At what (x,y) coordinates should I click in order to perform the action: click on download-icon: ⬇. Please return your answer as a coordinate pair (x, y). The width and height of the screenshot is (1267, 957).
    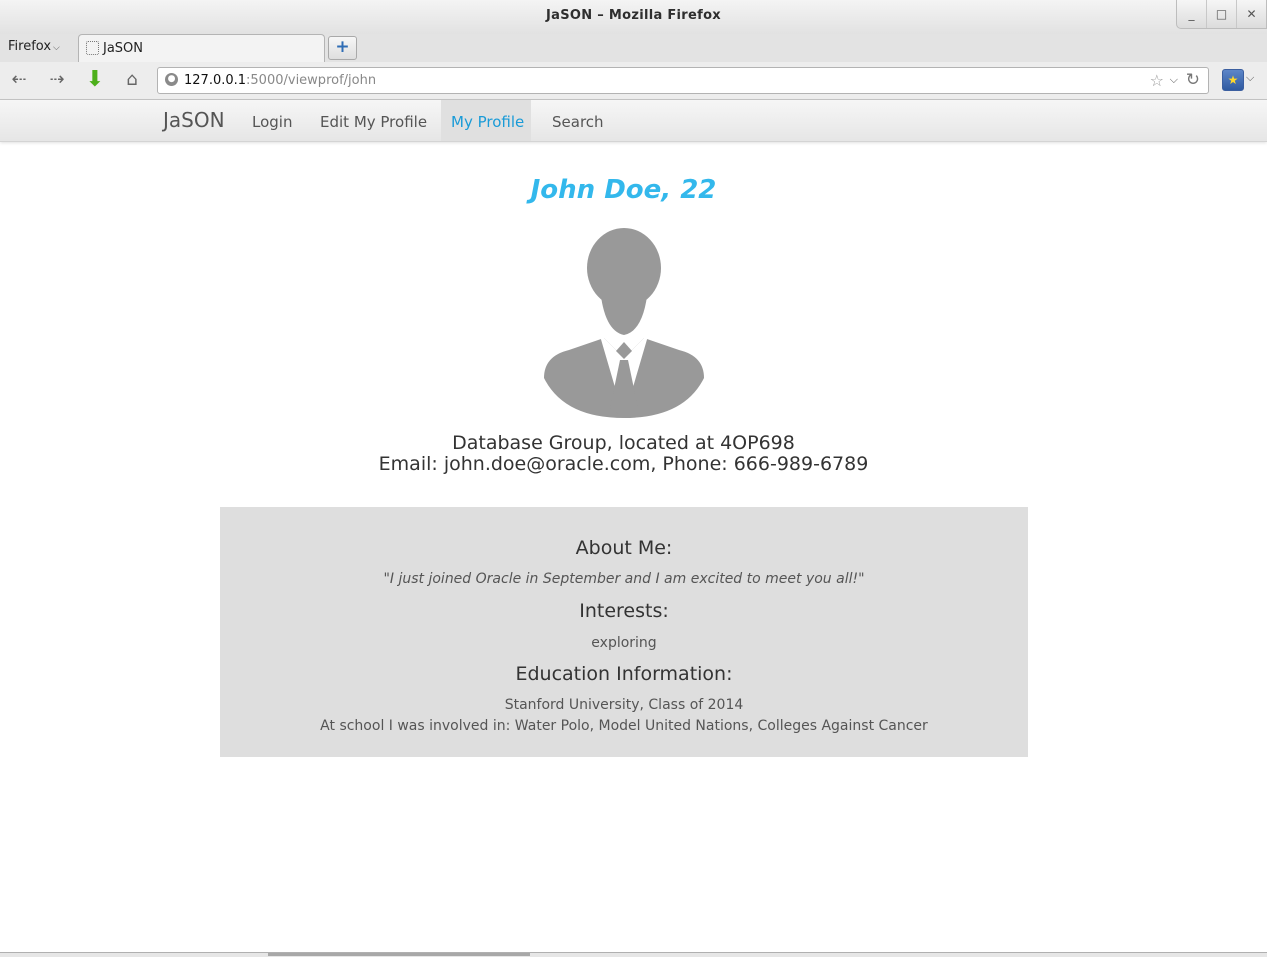
    Looking at the image, I should click on (95, 80).